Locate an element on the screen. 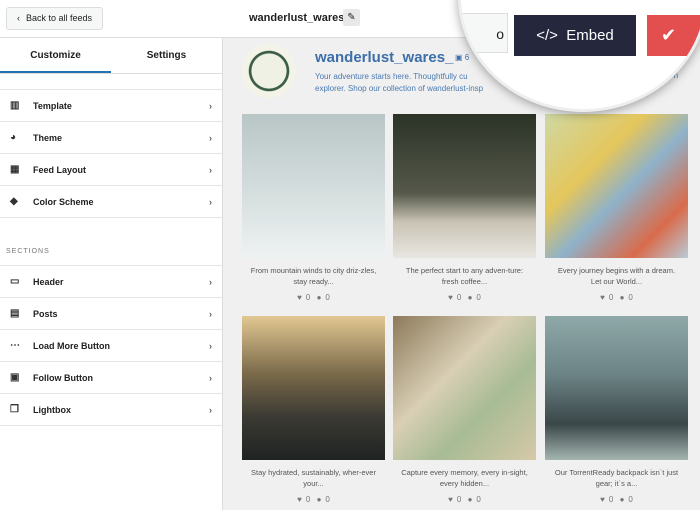  paint-bucket-icon: ◆ is located at coordinates (14, 201).